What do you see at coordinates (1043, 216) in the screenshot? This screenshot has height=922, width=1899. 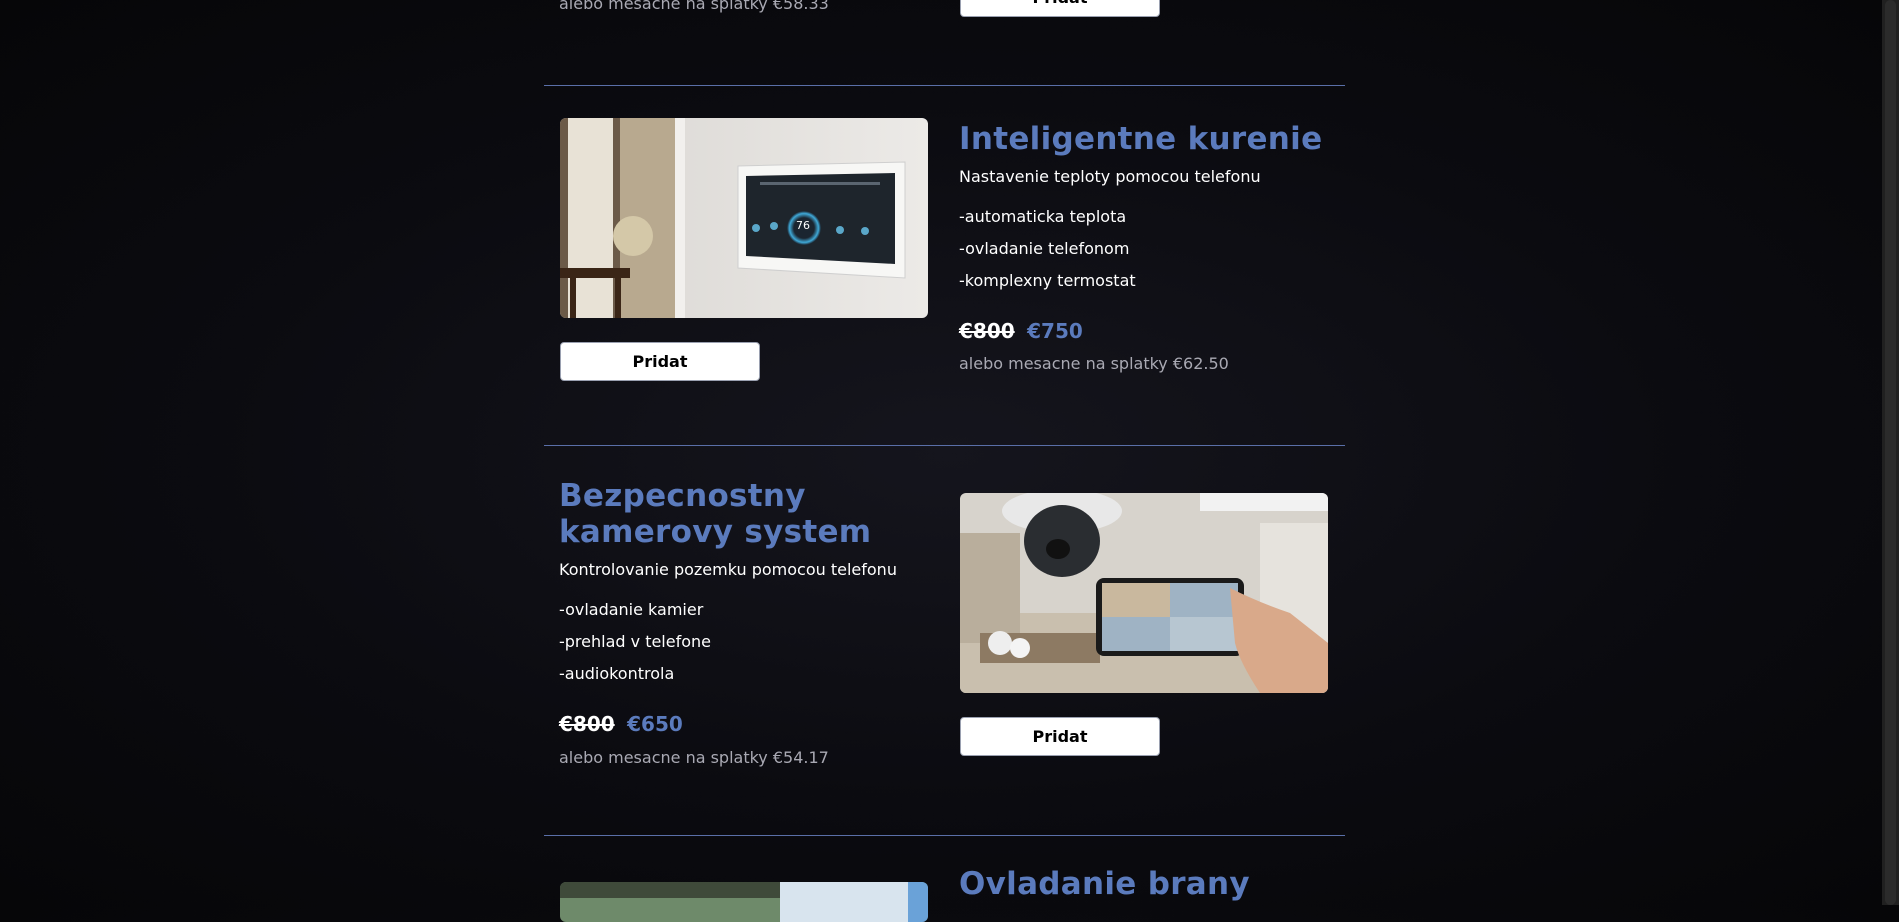 I see `feature-item: -automaticka teplota` at bounding box center [1043, 216].